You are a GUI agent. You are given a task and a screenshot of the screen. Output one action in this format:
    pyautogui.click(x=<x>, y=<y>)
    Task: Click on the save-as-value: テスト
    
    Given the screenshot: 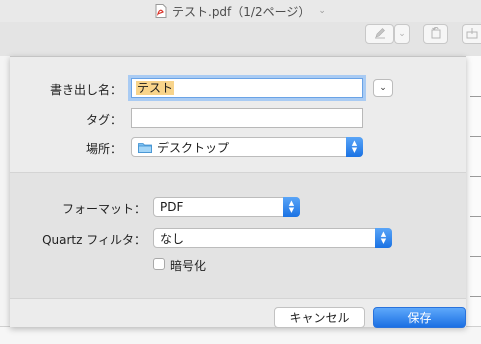 What is the action you would take?
    pyautogui.click(x=155, y=88)
    